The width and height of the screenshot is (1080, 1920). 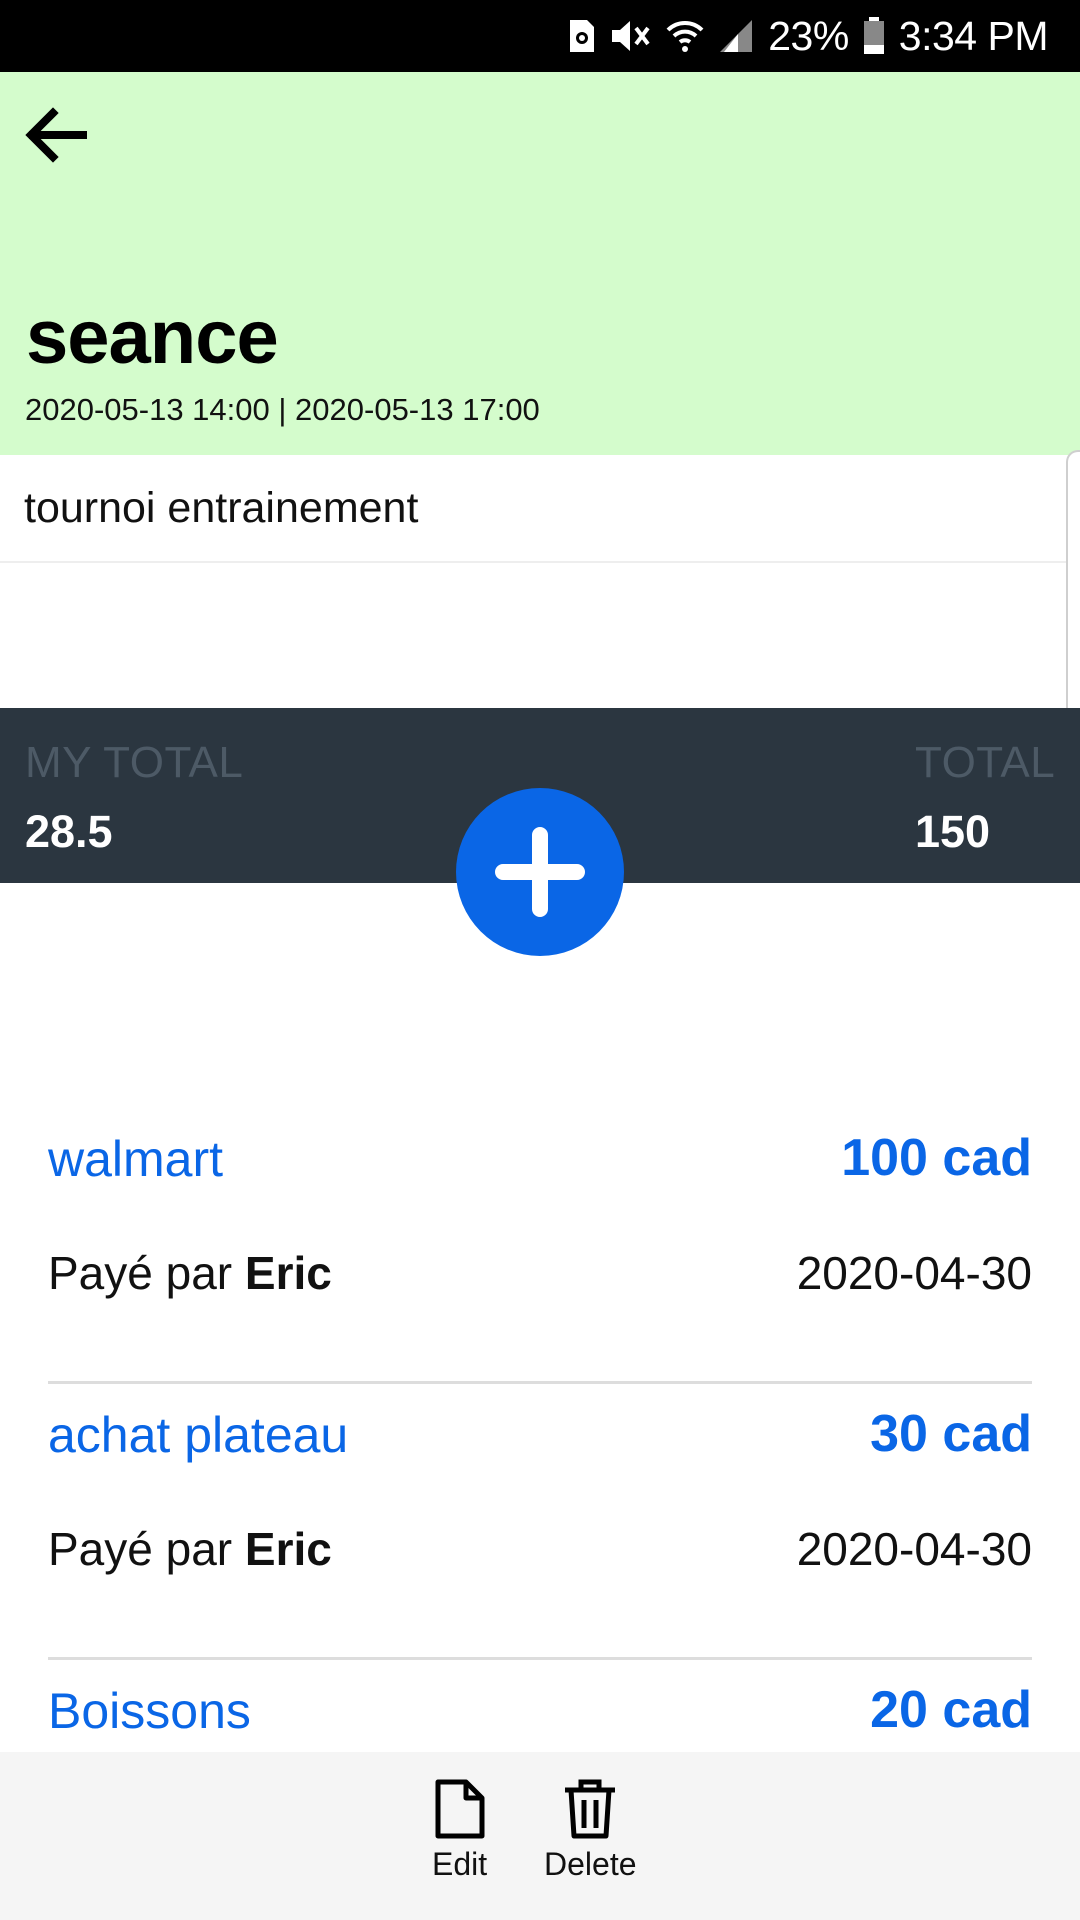 What do you see at coordinates (134, 762) in the screenshot?
I see `my-total-label: MY TOTAL` at bounding box center [134, 762].